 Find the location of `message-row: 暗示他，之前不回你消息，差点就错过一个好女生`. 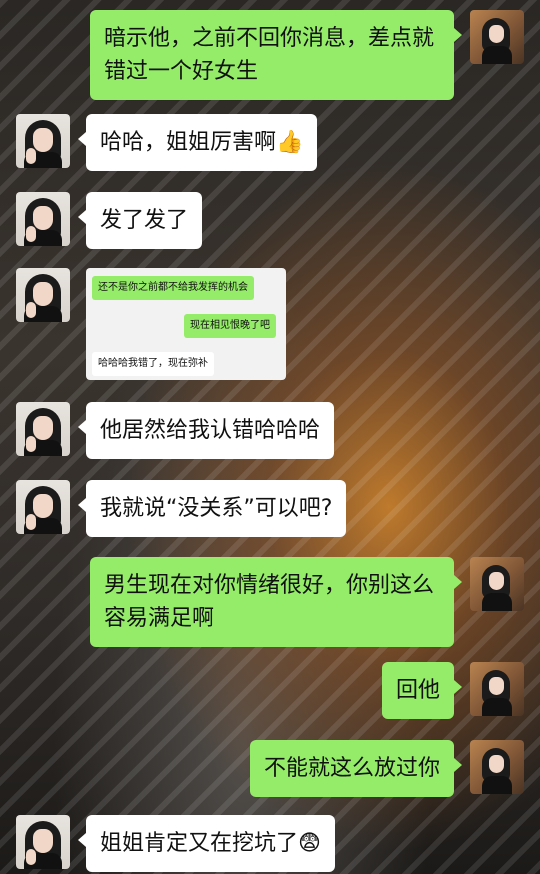

message-row: 暗示他，之前不回你消息，差点就错过一个好女生 is located at coordinates (270, 55).